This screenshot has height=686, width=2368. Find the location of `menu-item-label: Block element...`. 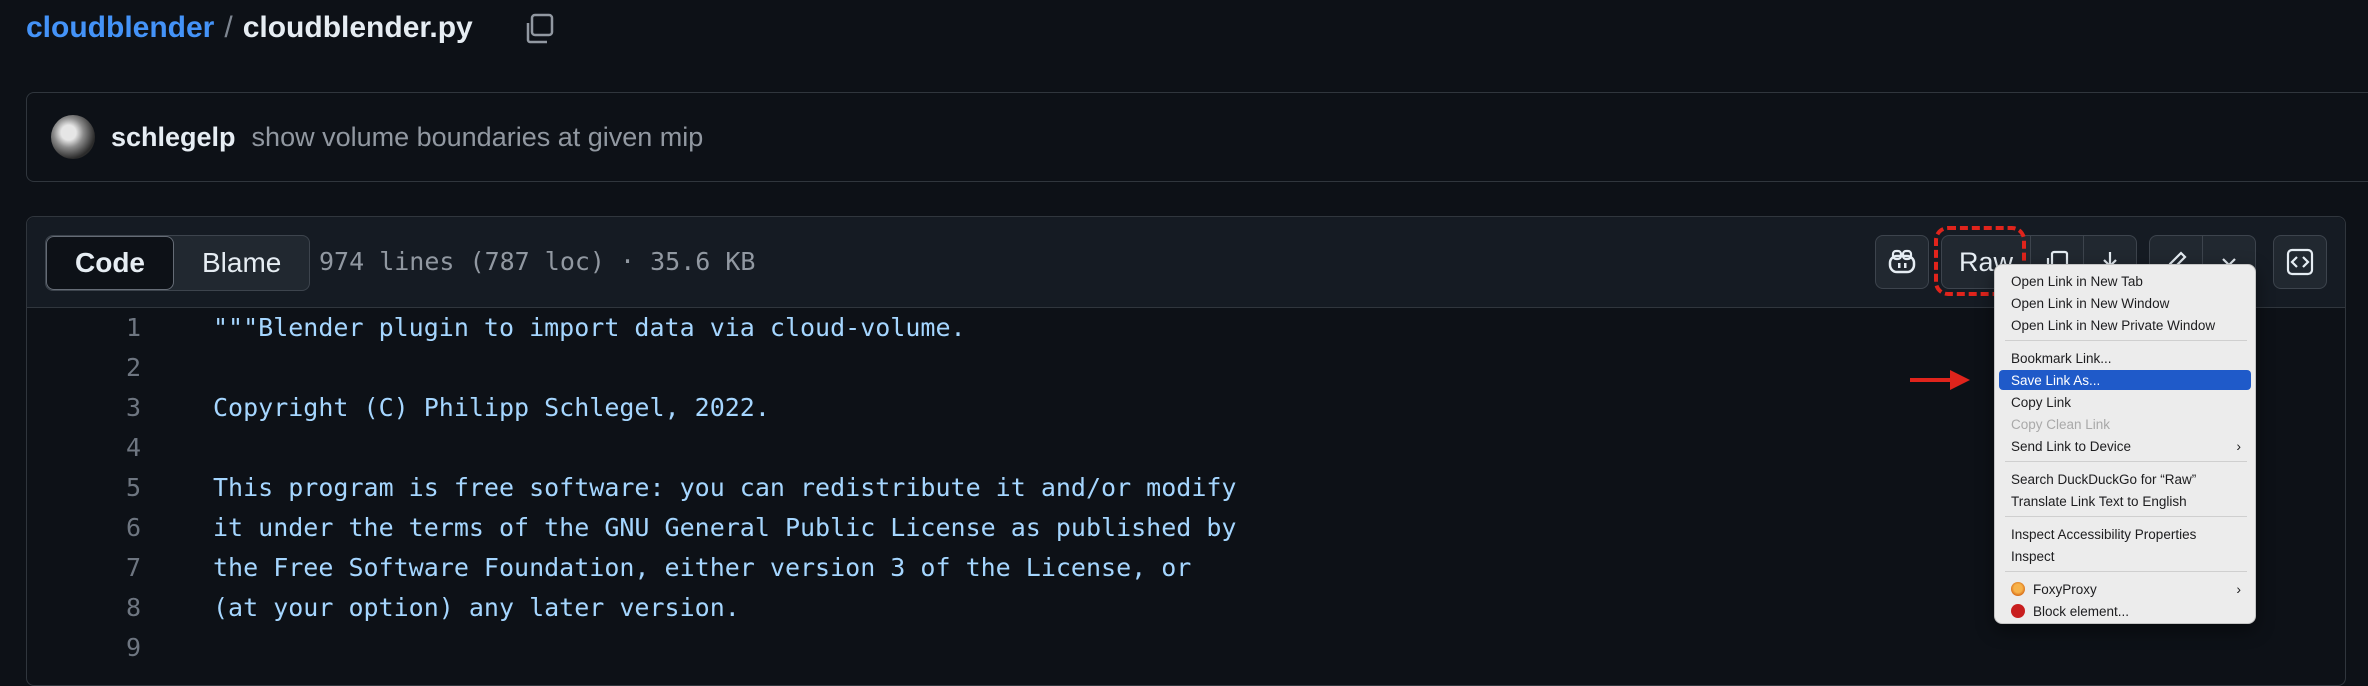

menu-item-label: Block element... is located at coordinates (2081, 611).